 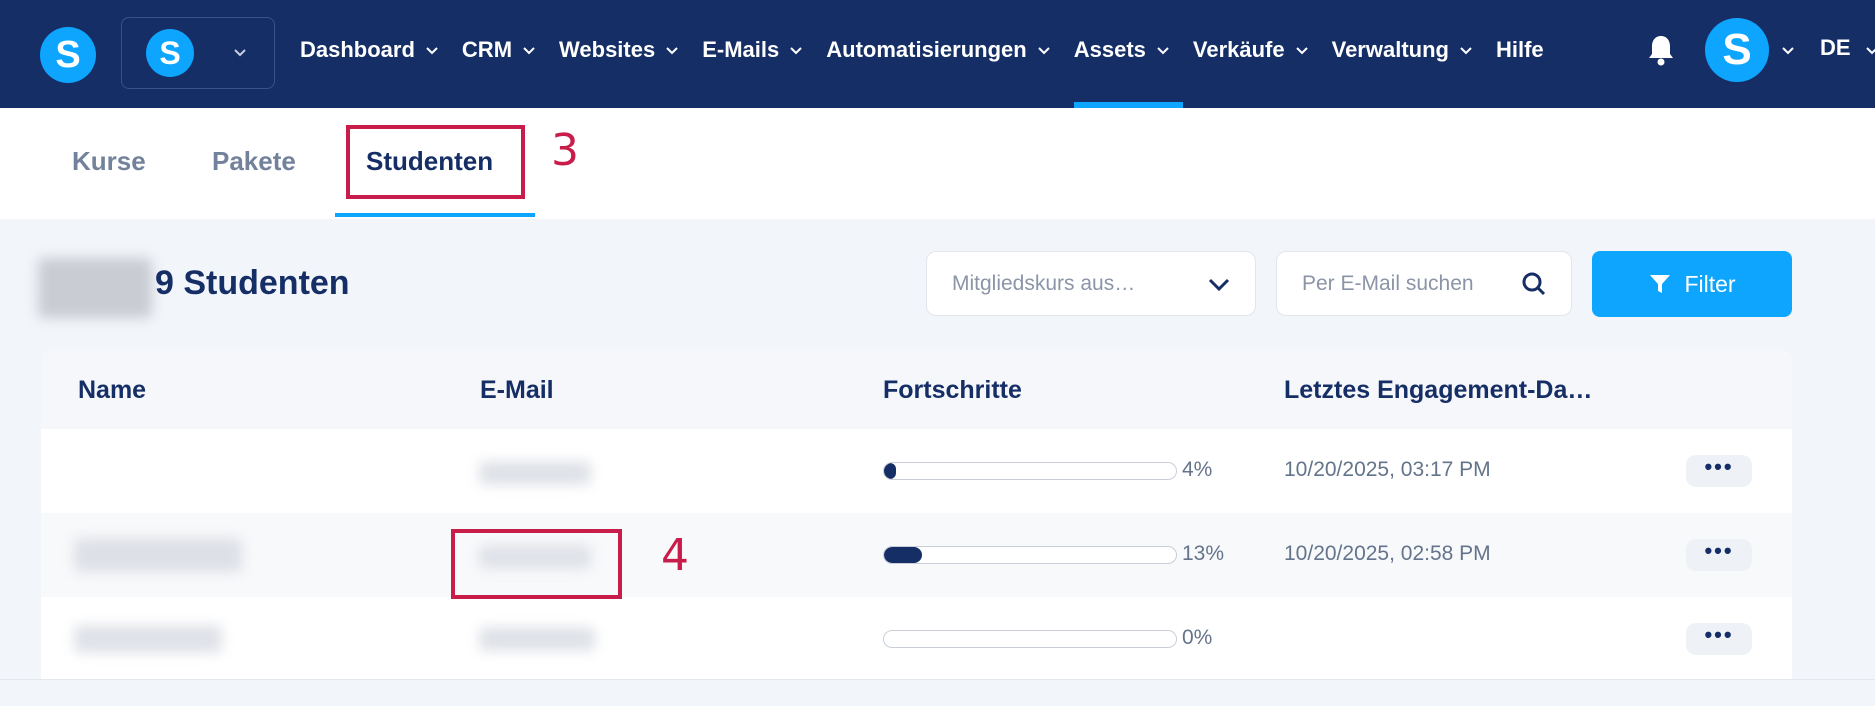 I want to click on search-icon, so click(x=1534, y=286).